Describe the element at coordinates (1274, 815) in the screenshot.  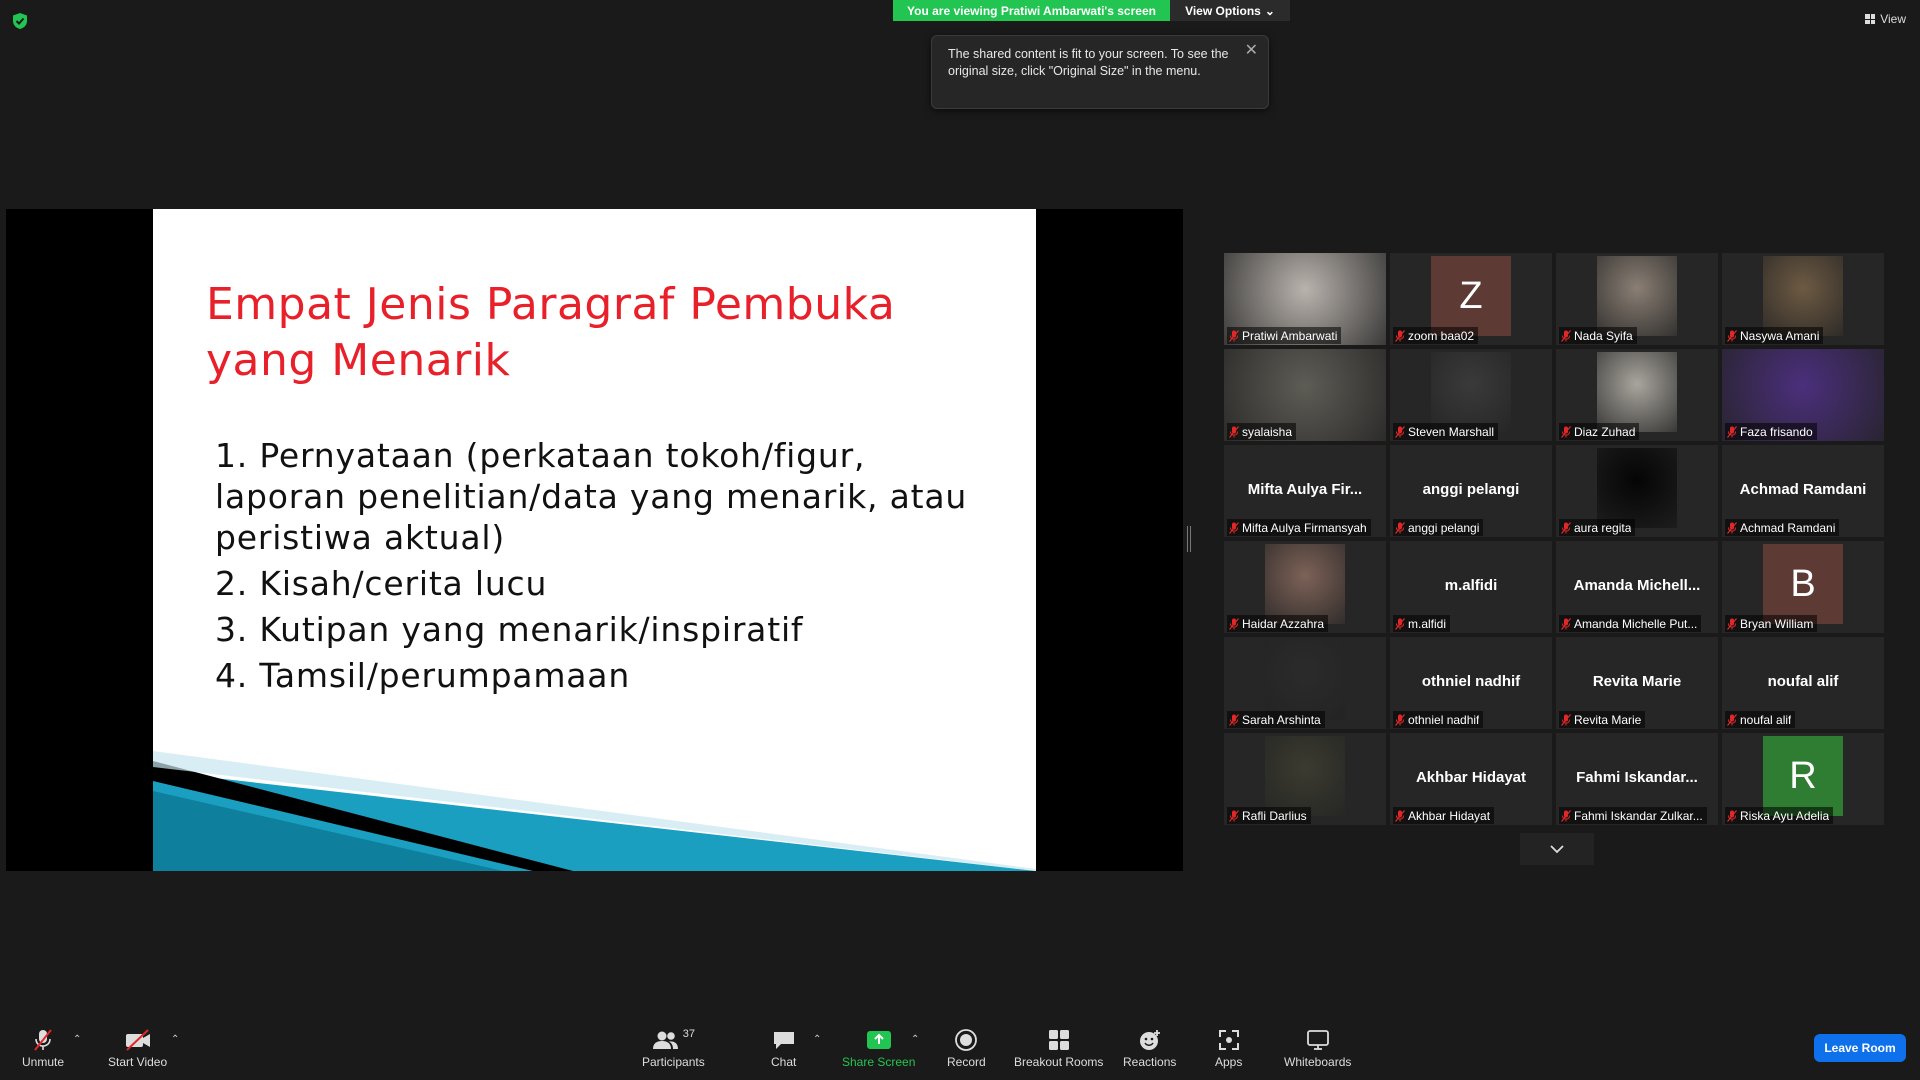
I see `participant-name: Rafli Darlius` at that location.